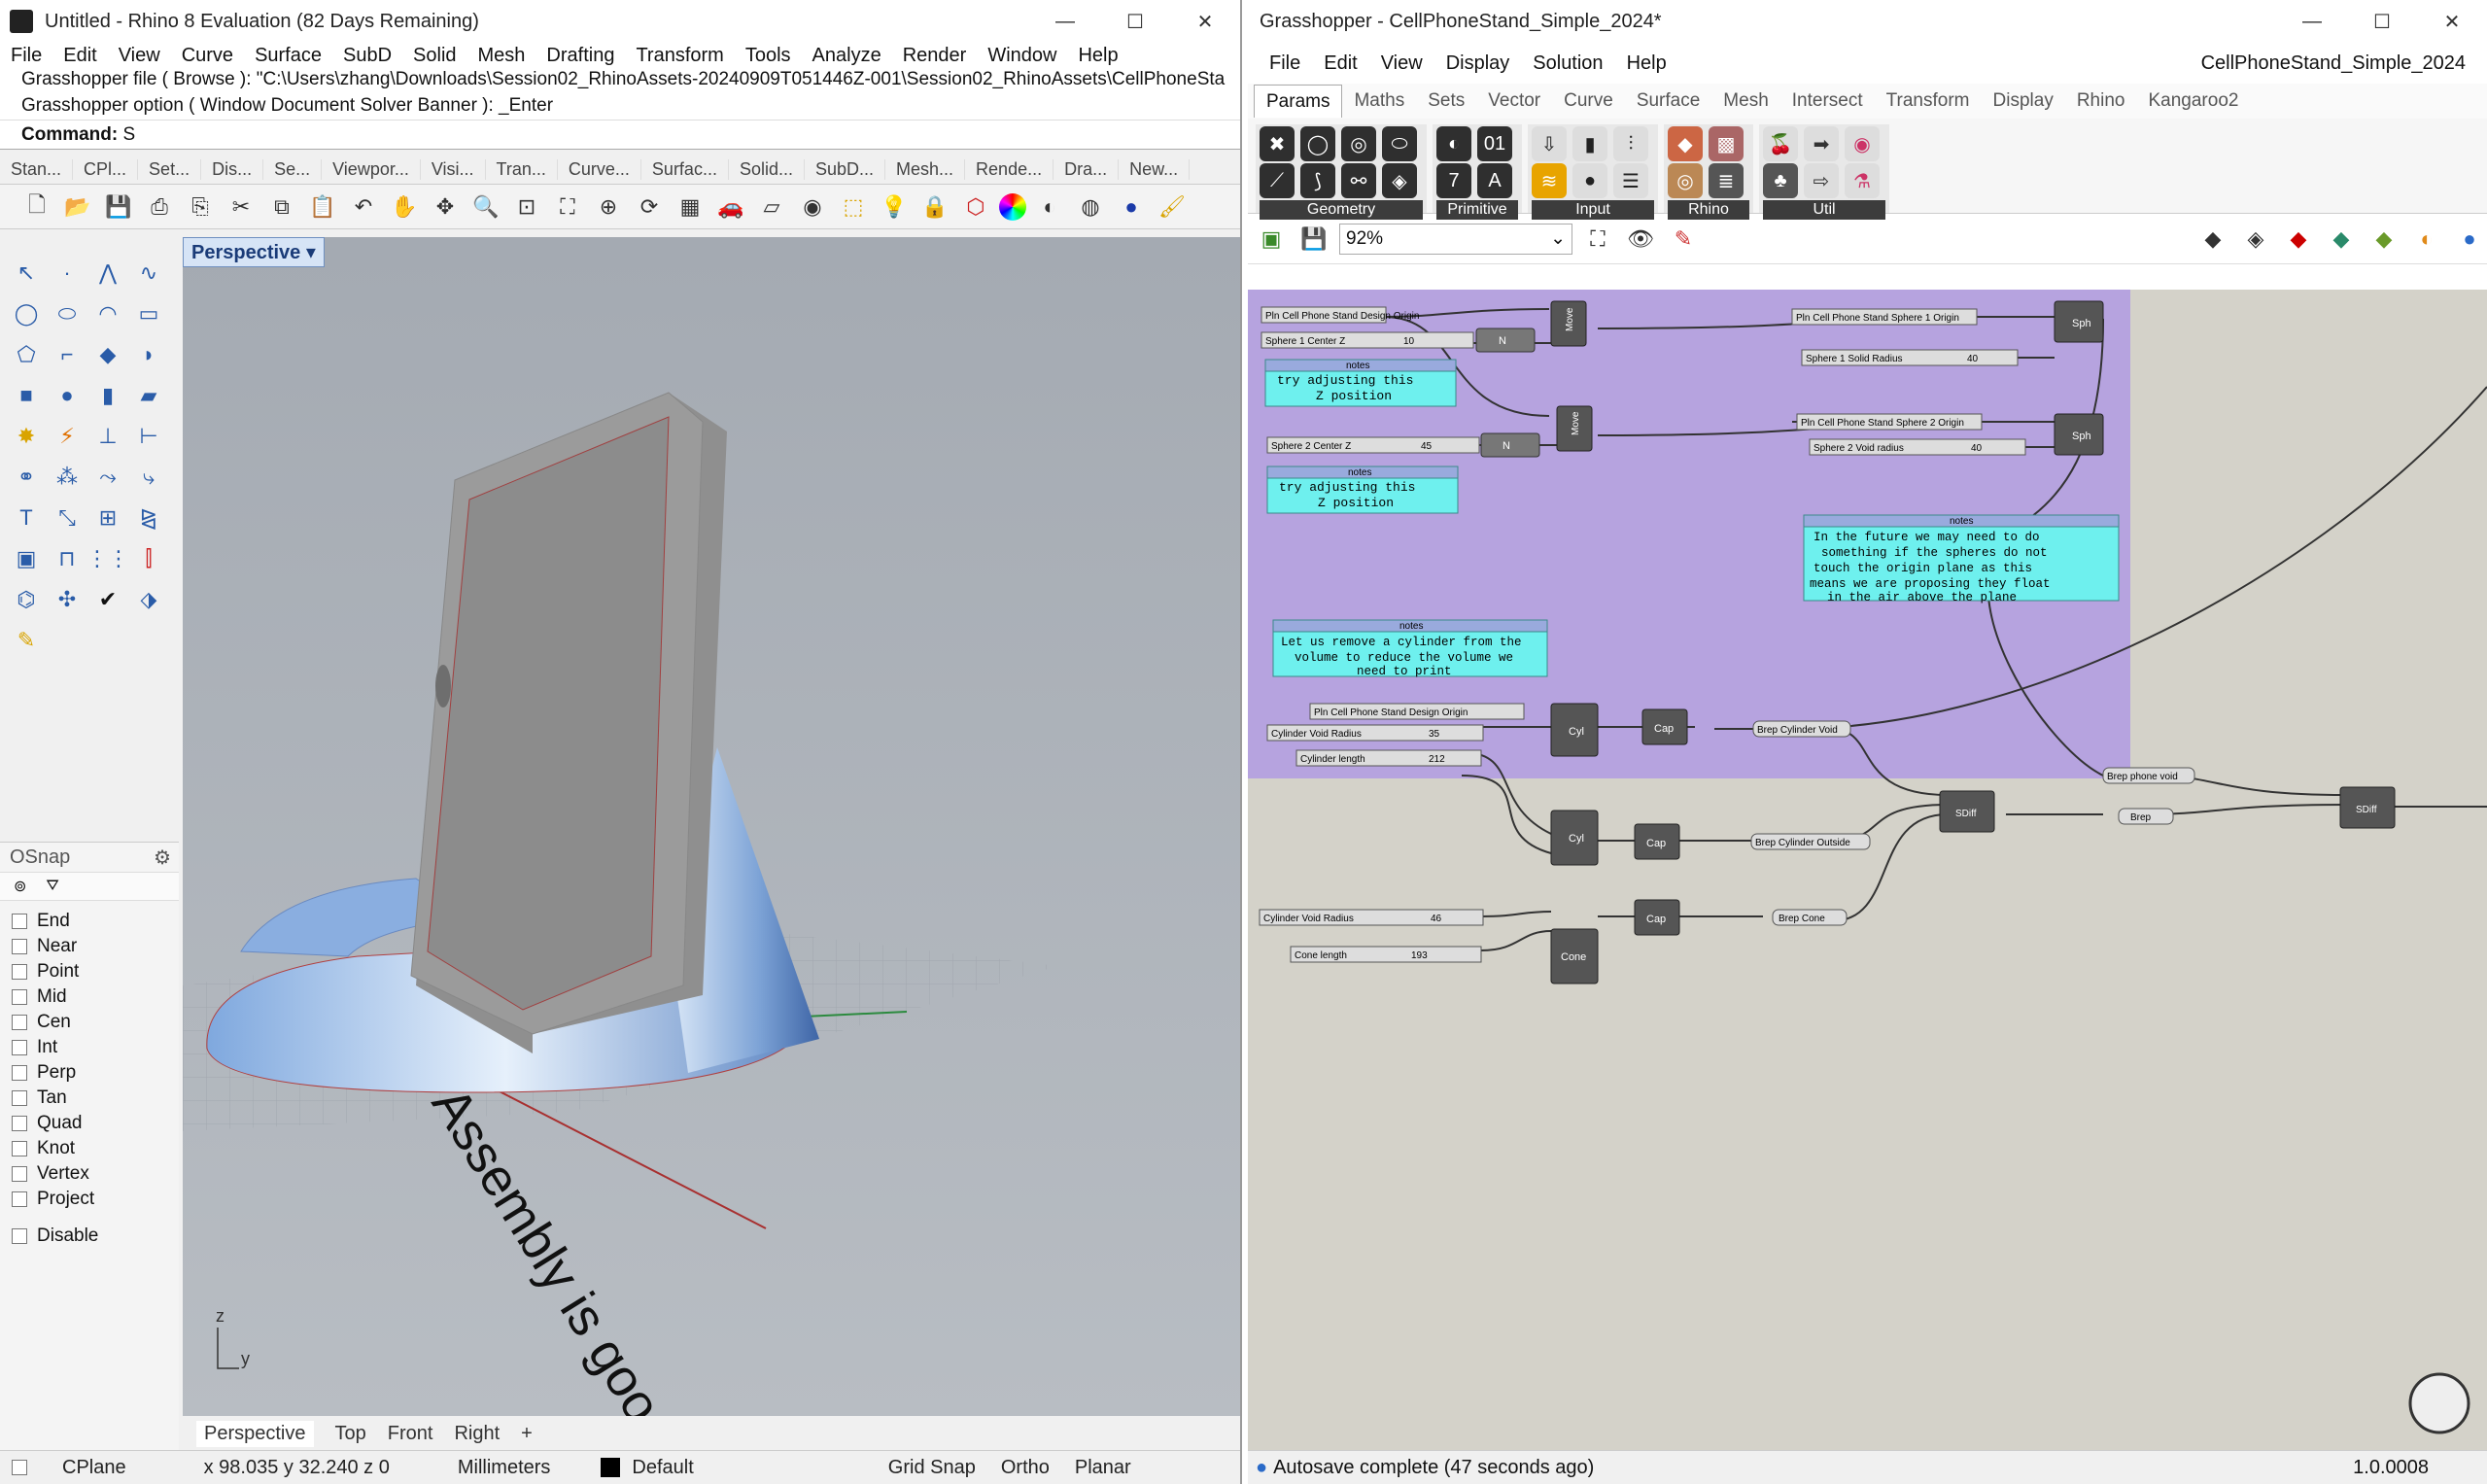 The image size is (2487, 1484). I want to click on zoom-window-icon: ⊡, so click(527, 207).